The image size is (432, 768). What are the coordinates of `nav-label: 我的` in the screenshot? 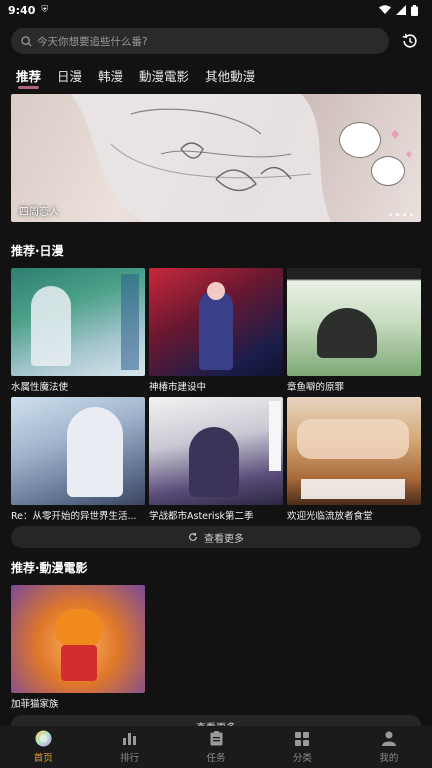 It's located at (389, 758).